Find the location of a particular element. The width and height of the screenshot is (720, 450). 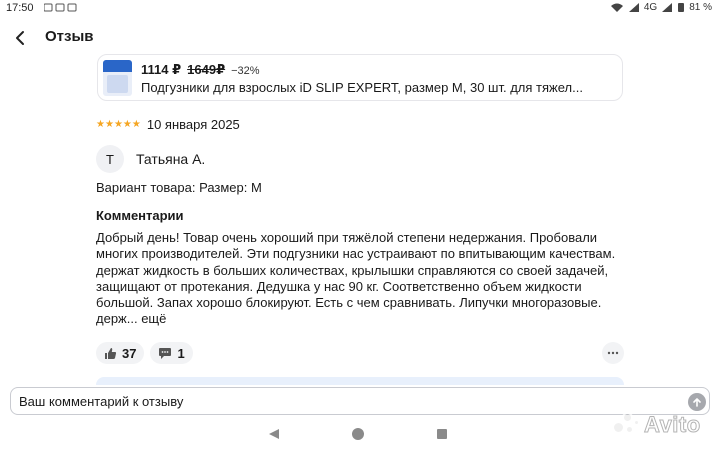

like-button: 37 is located at coordinates (120, 353).